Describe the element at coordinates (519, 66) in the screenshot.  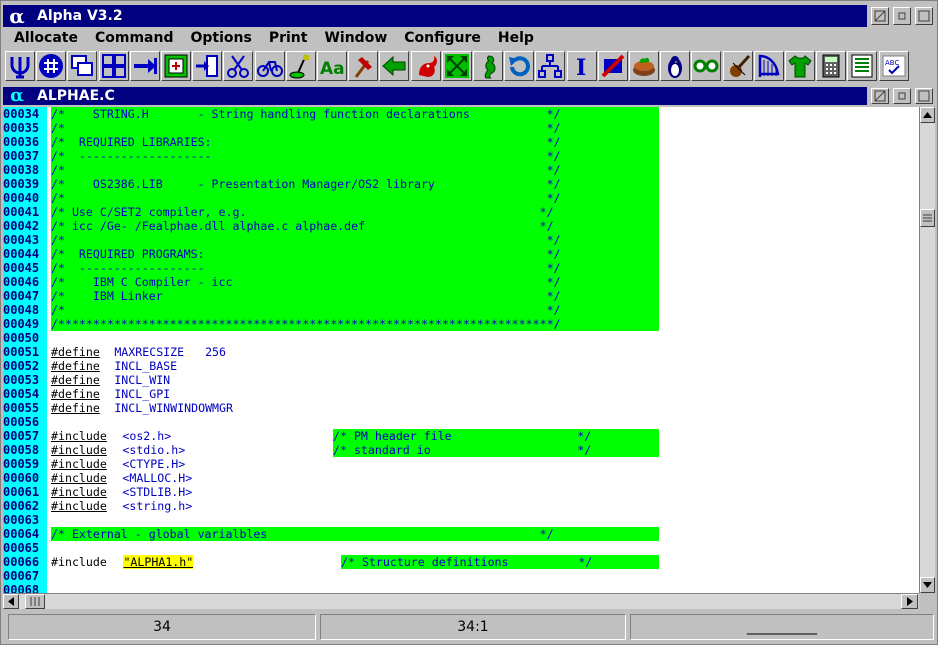
I see `undo-button` at that location.